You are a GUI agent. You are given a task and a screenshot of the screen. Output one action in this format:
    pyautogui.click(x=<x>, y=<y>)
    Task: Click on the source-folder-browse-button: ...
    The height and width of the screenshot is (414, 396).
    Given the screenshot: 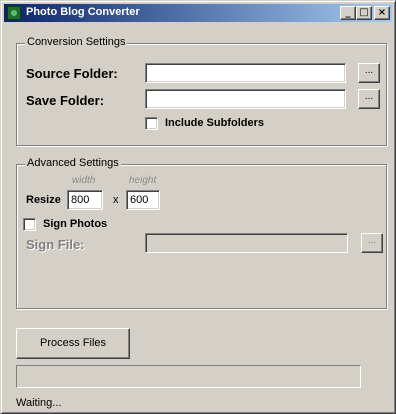 What is the action you would take?
    pyautogui.click(x=369, y=73)
    